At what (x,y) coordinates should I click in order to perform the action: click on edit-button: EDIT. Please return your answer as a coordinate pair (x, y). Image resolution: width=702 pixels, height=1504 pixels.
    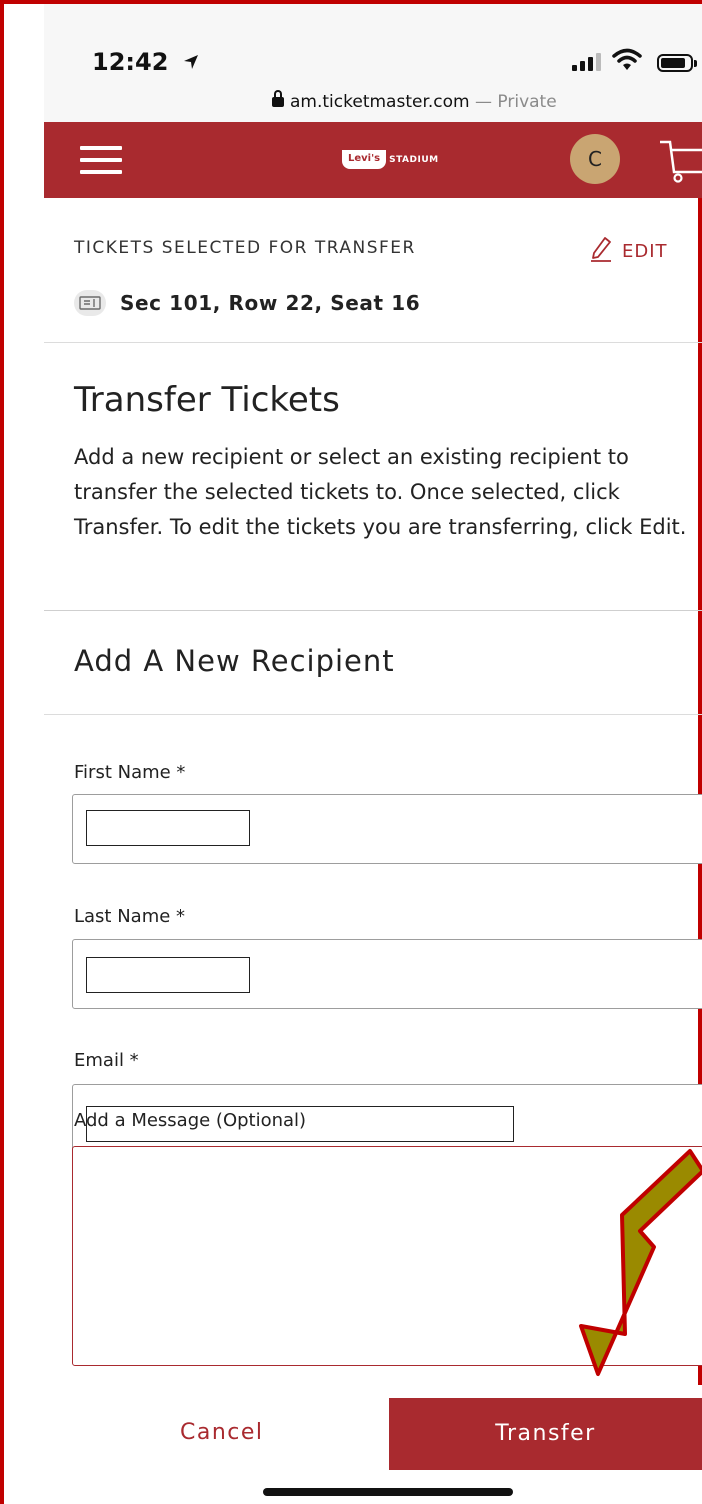
    Looking at the image, I should click on (629, 251).